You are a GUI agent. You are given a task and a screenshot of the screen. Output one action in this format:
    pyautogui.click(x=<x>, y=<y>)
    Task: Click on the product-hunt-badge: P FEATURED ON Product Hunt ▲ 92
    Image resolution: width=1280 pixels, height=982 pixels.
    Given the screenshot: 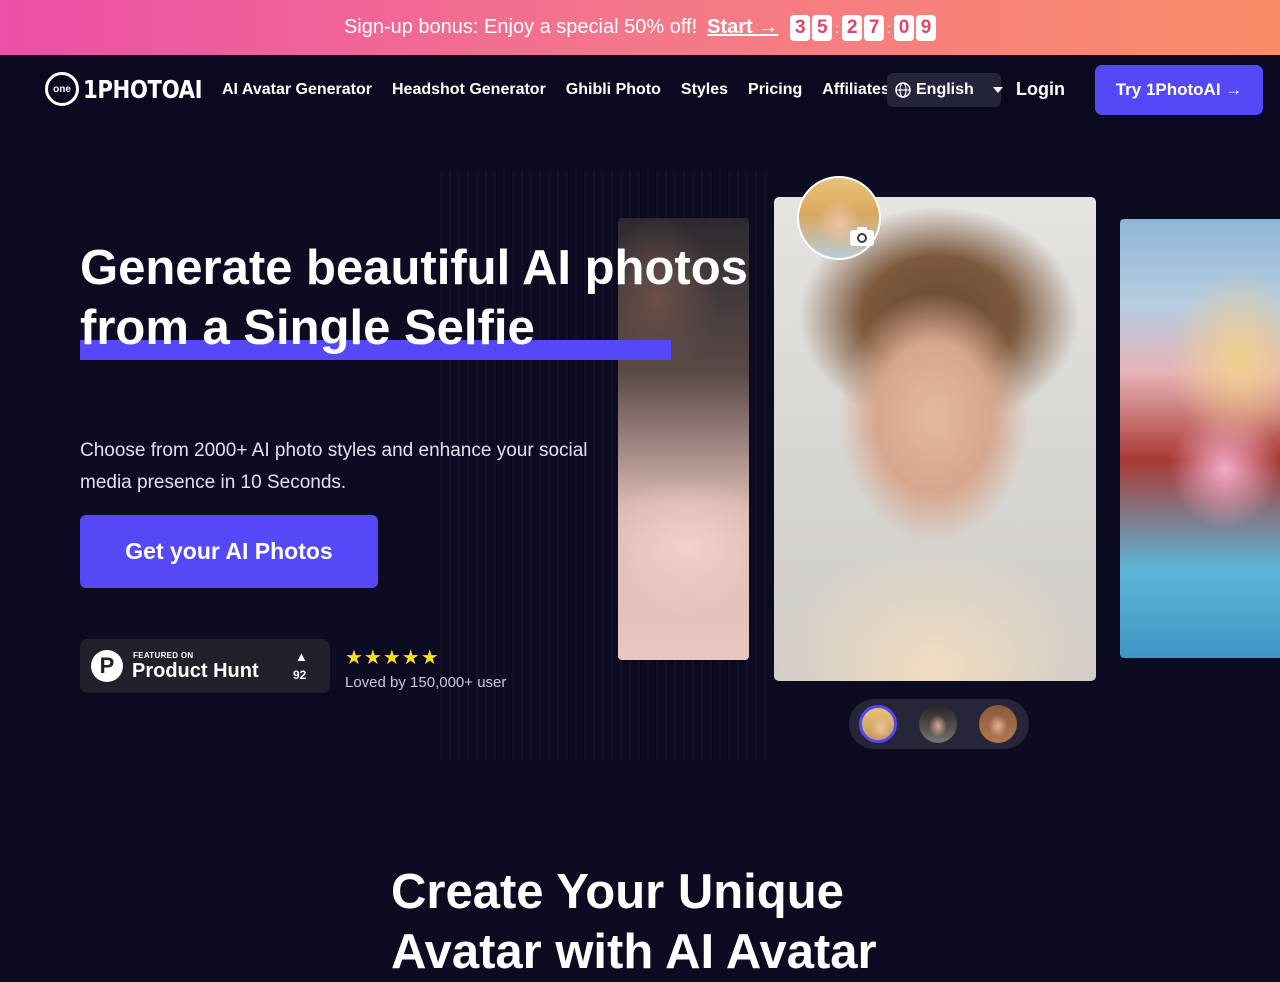 What is the action you would take?
    pyautogui.click(x=205, y=666)
    